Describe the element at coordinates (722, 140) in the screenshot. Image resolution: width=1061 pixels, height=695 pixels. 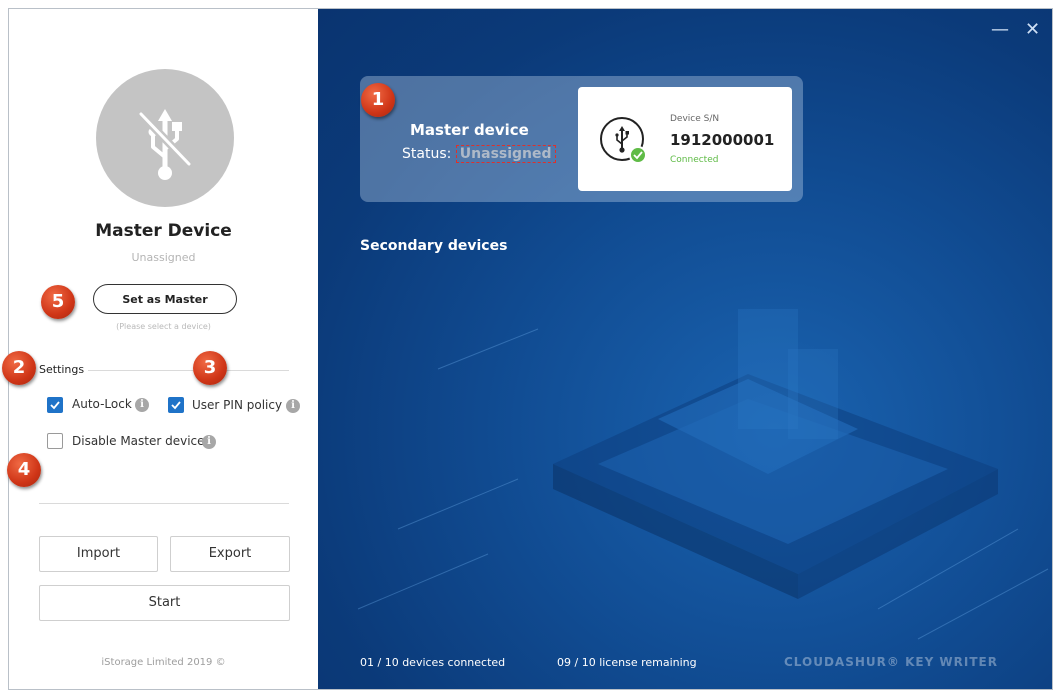
I see `device-serial-number: 1912000001` at that location.